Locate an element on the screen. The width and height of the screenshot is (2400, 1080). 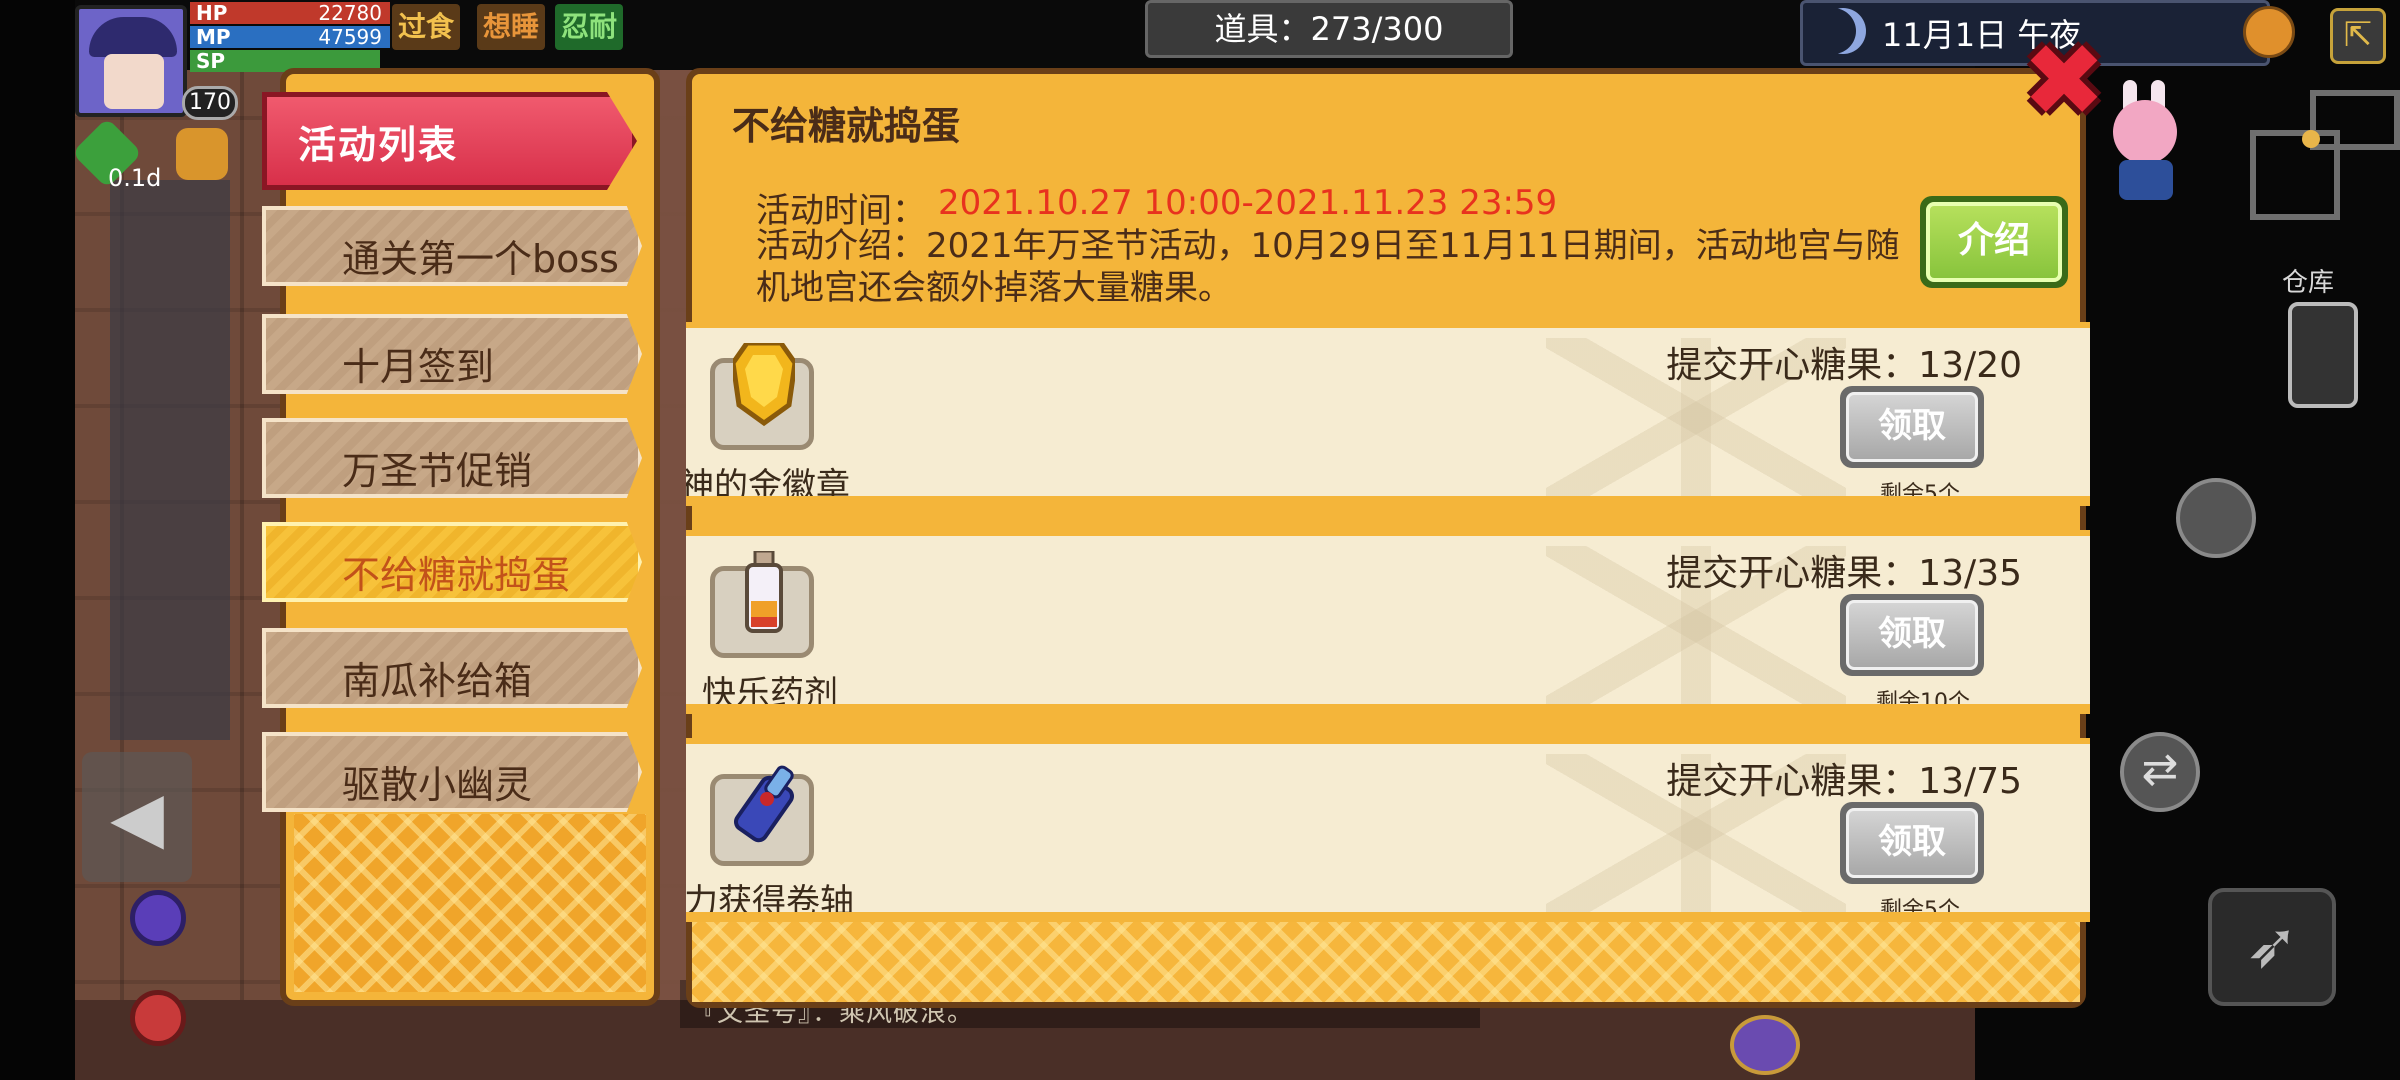
activity-item-label: 万圣节促销 is located at coordinates (437, 471).